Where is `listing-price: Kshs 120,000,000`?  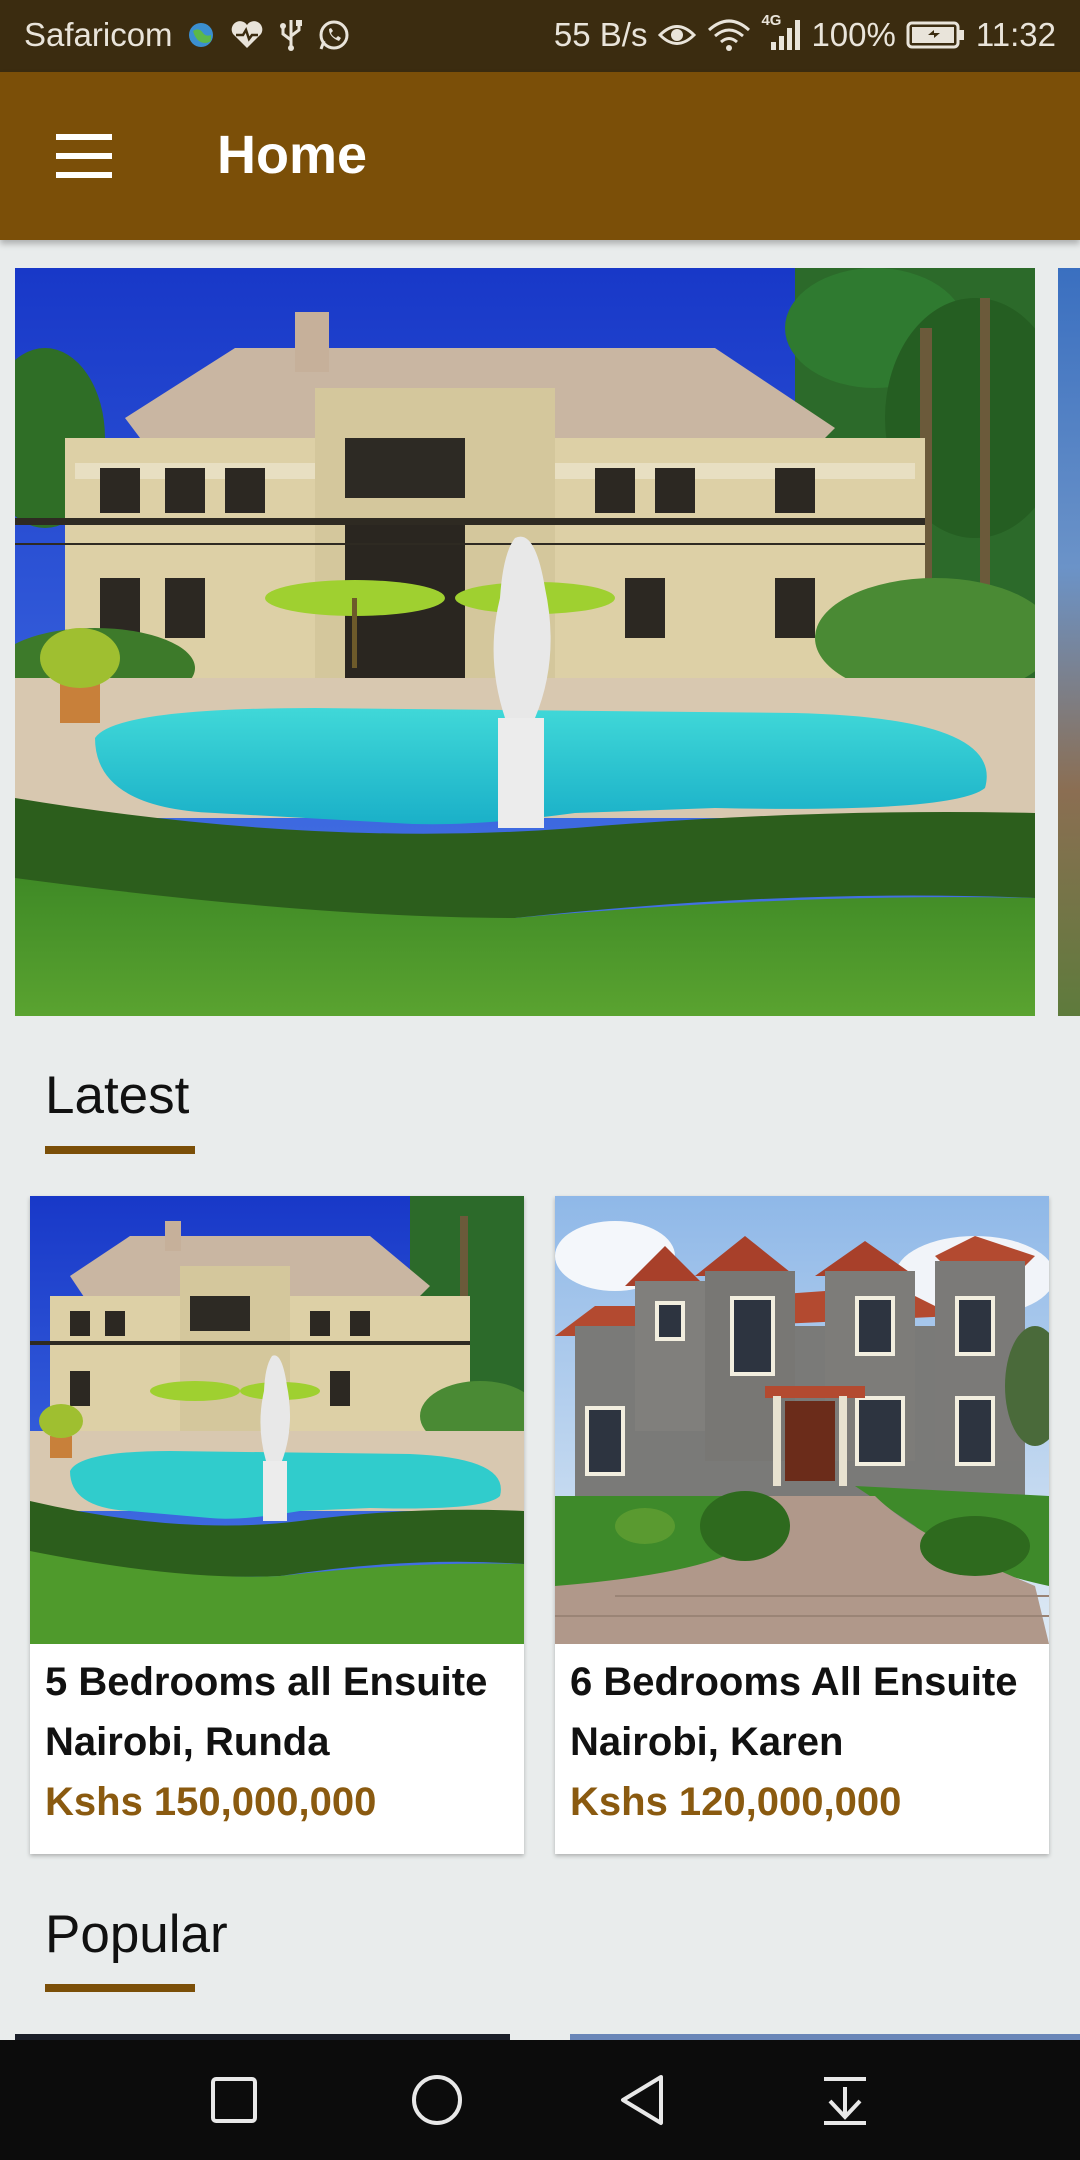
listing-price: Kshs 120,000,000 is located at coordinates (736, 1802).